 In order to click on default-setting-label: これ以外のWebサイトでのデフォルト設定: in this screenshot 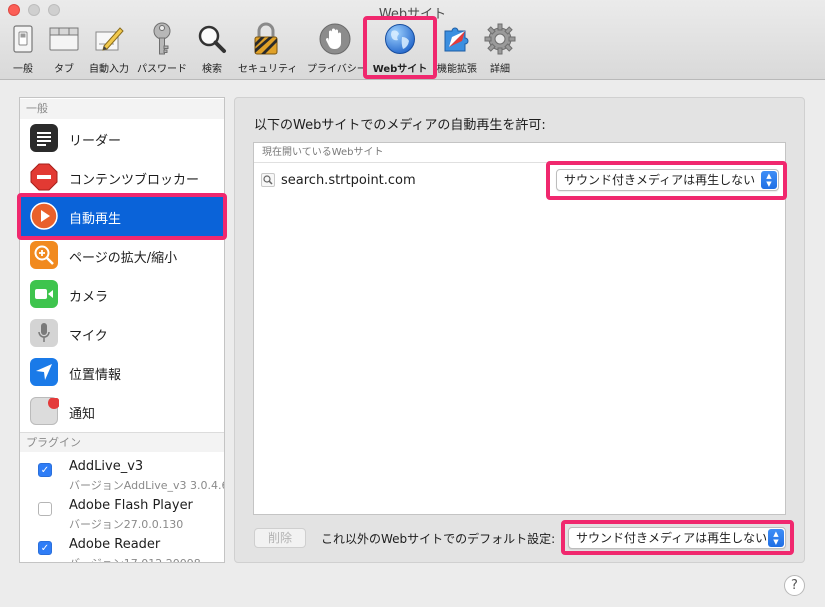, I will do `click(438, 539)`.